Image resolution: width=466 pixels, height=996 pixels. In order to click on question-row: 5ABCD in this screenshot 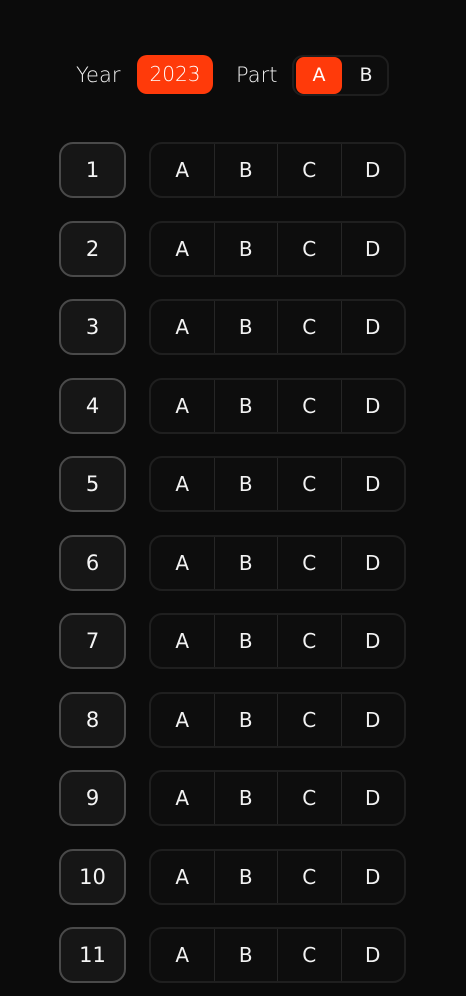, I will do `click(233, 484)`.